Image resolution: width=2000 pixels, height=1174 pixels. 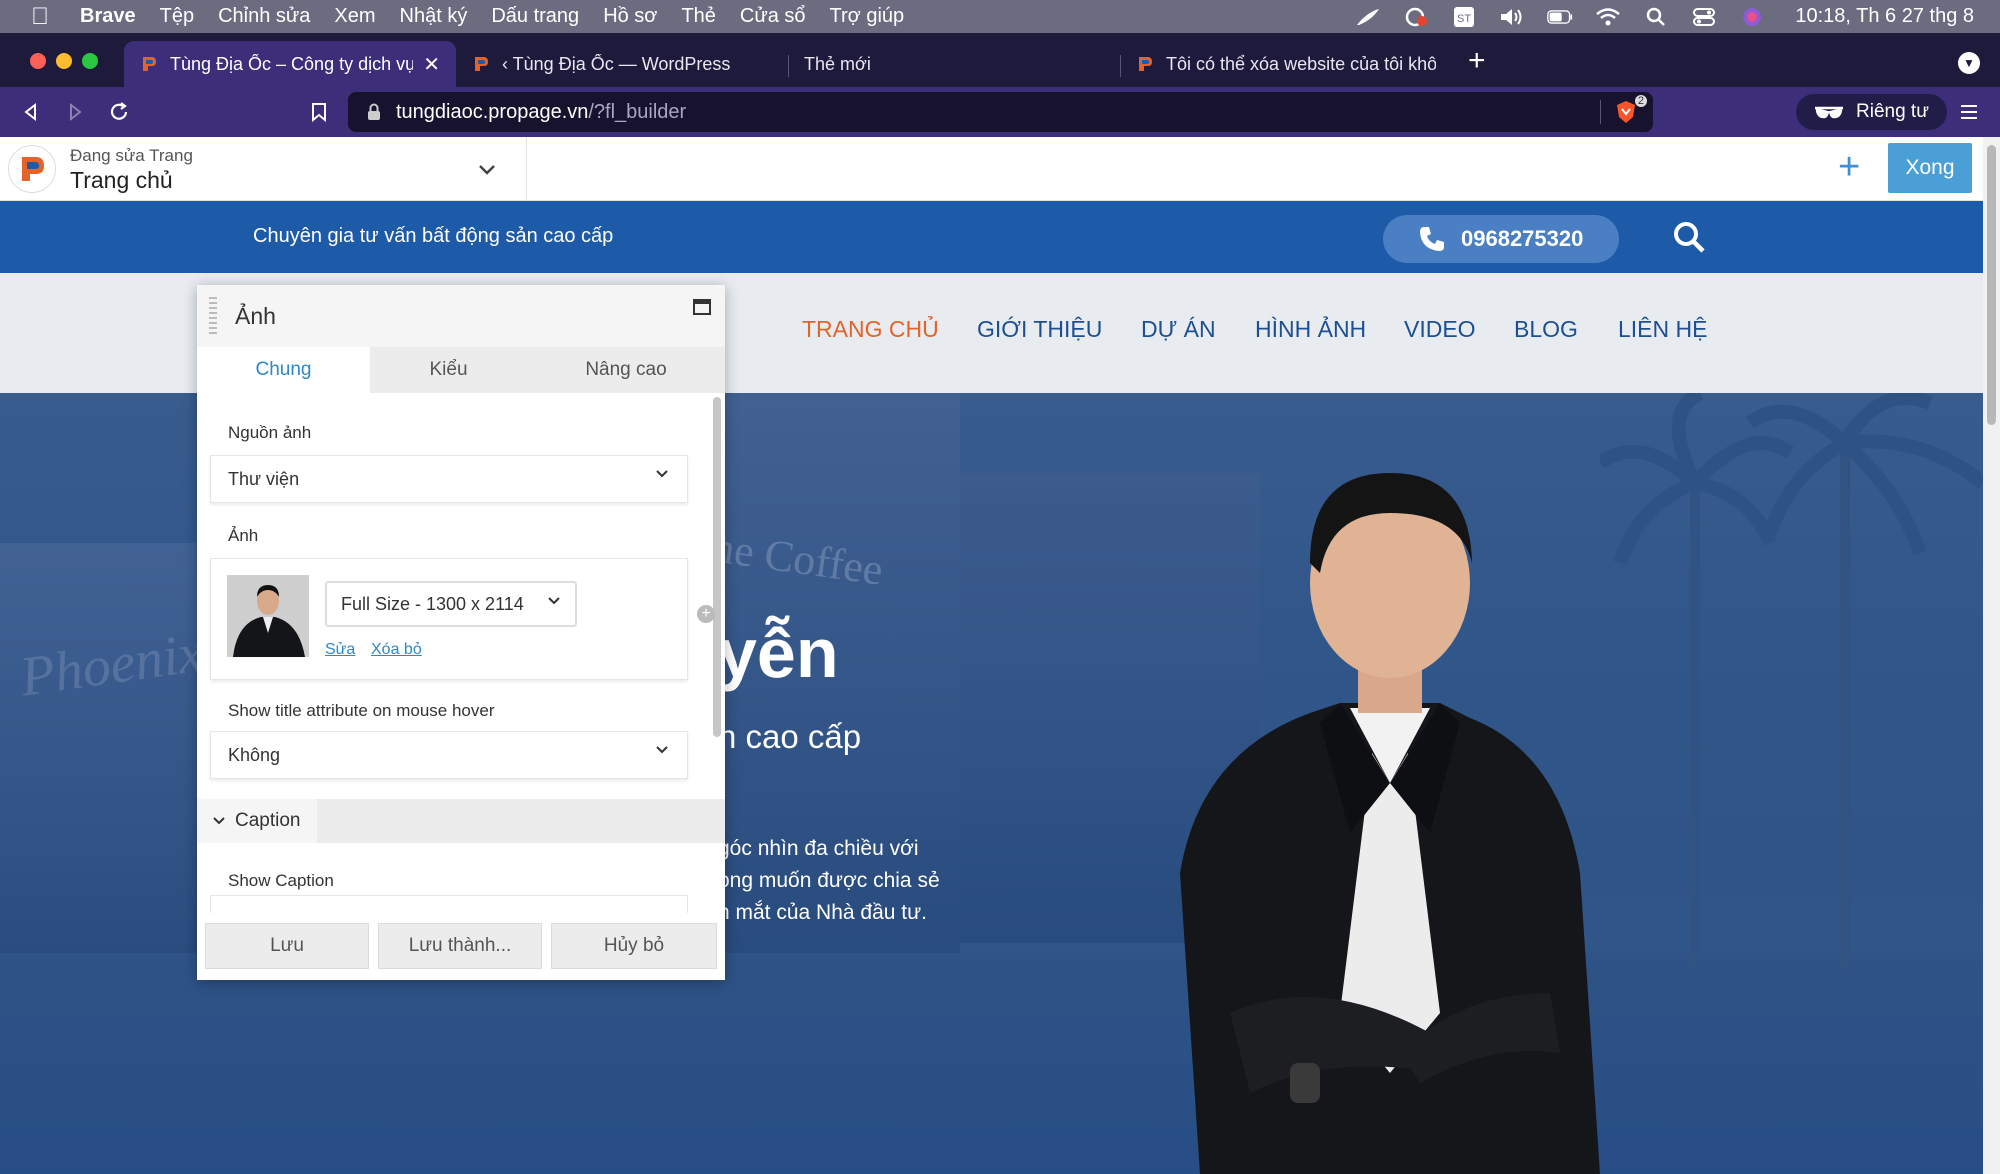 What do you see at coordinates (535, 16) in the screenshot?
I see `menu-bookmarks: Dấu trang` at bounding box center [535, 16].